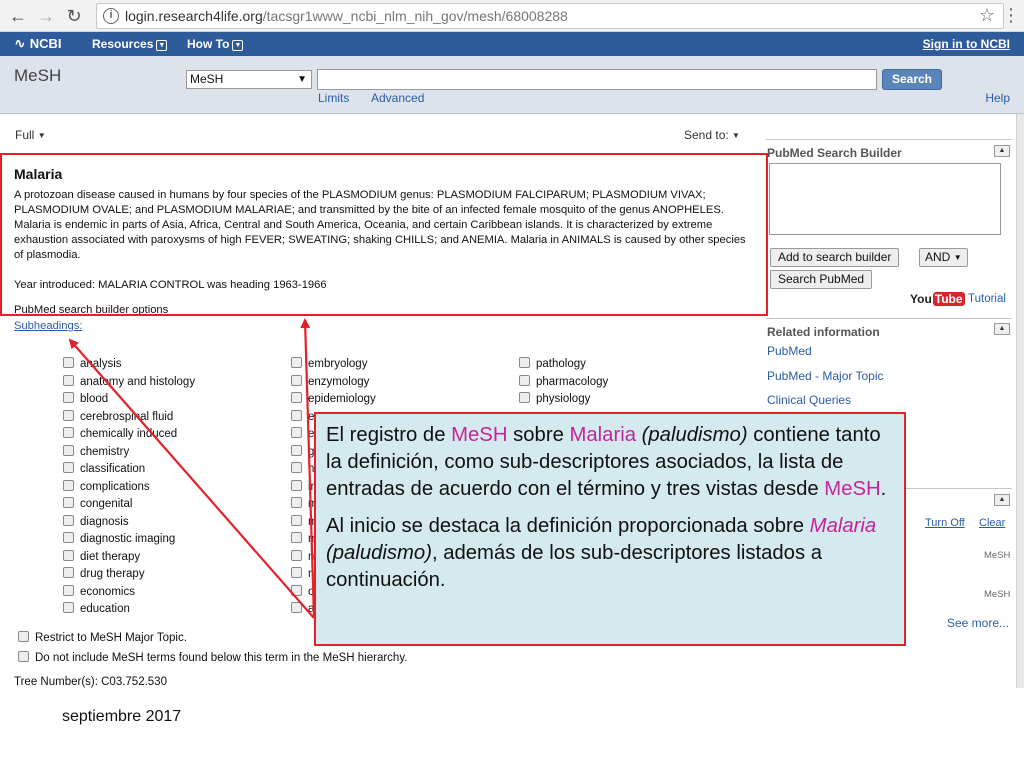 This screenshot has width=1024, height=768. What do you see at coordinates (552, 365) in the screenshot?
I see `subheading-option: pathology` at bounding box center [552, 365].